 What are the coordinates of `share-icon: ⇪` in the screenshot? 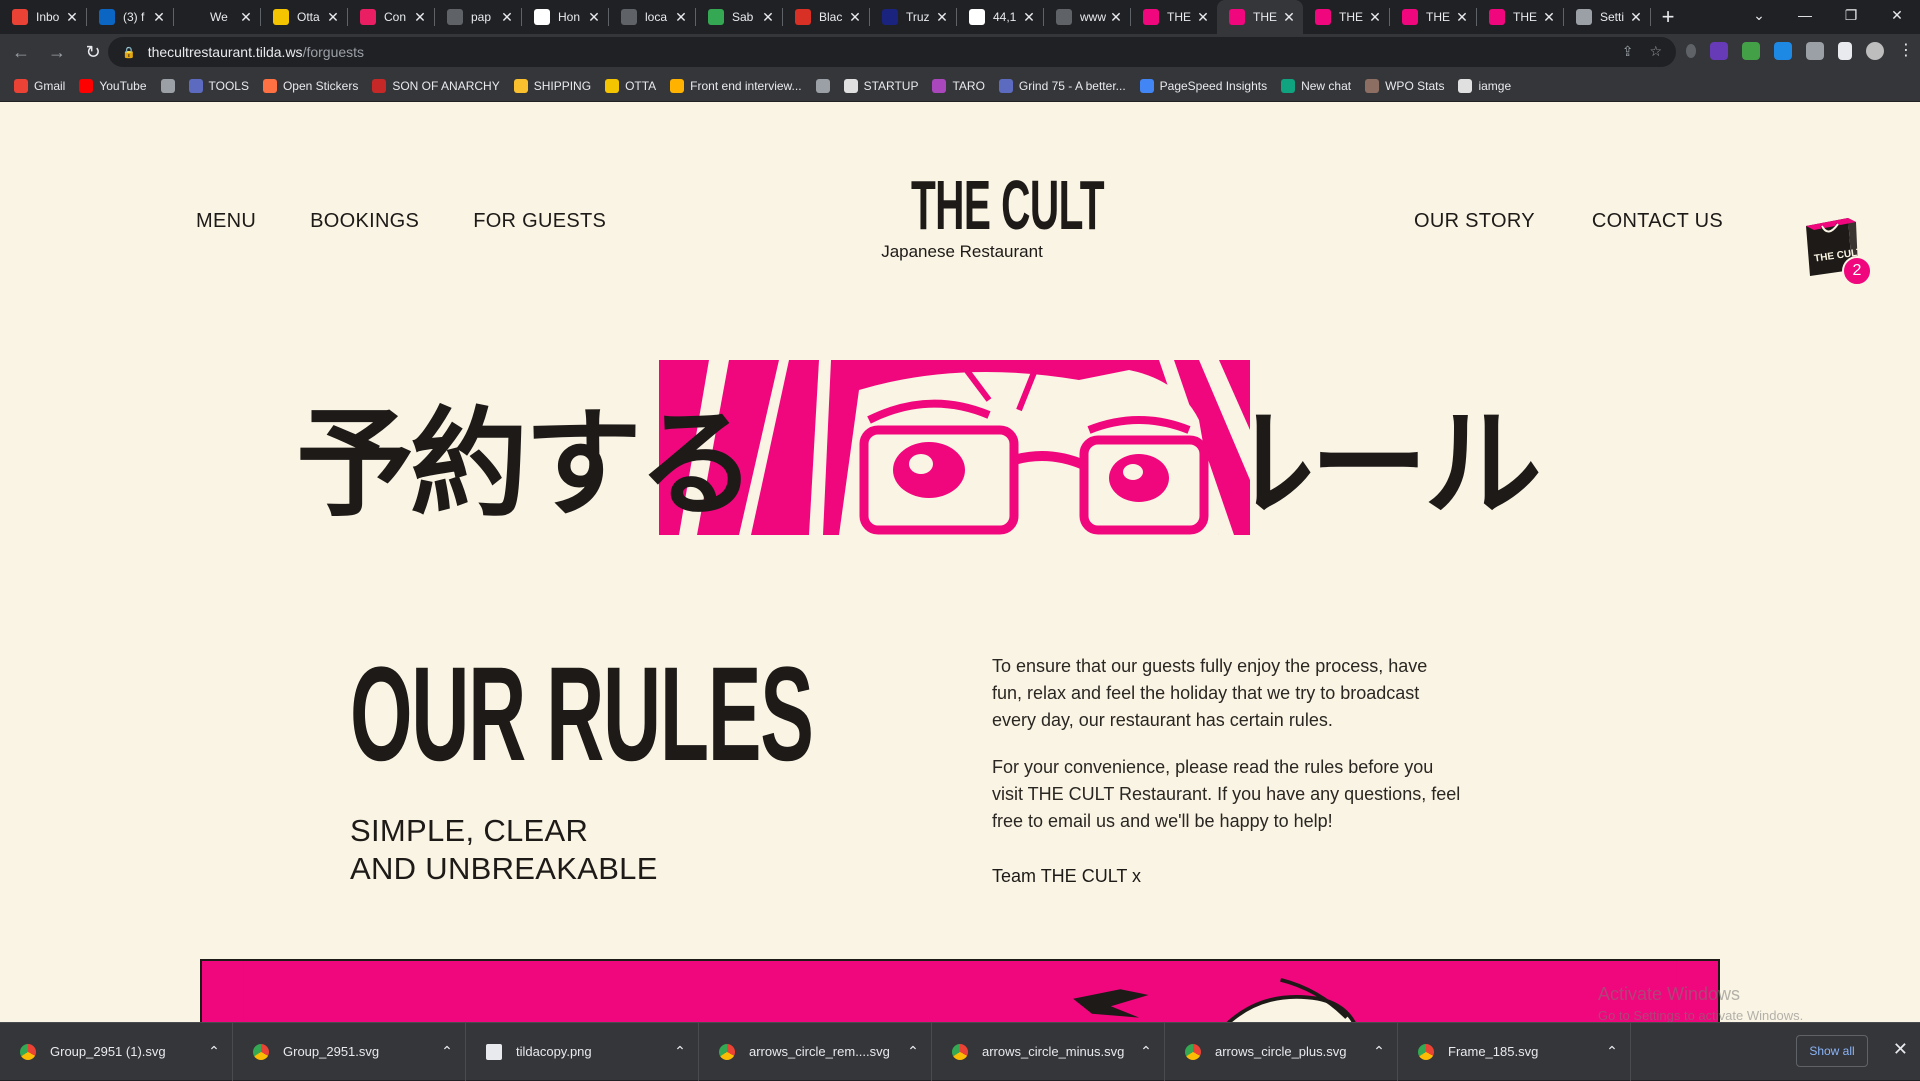 It's located at (1628, 51).